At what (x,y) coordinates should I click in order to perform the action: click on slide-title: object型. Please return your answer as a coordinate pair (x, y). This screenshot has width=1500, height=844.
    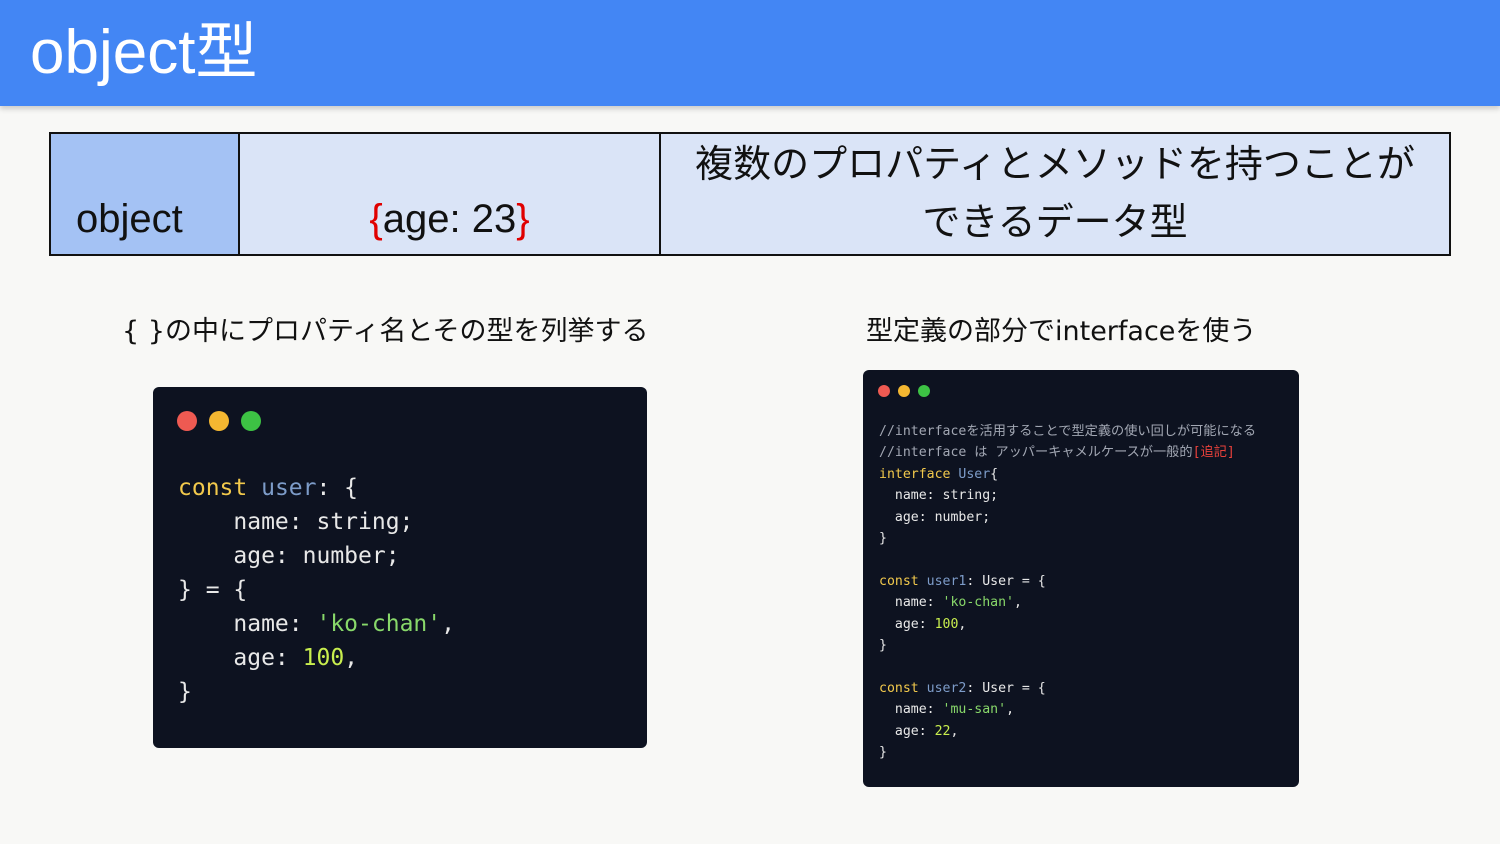
    Looking at the image, I should click on (144, 52).